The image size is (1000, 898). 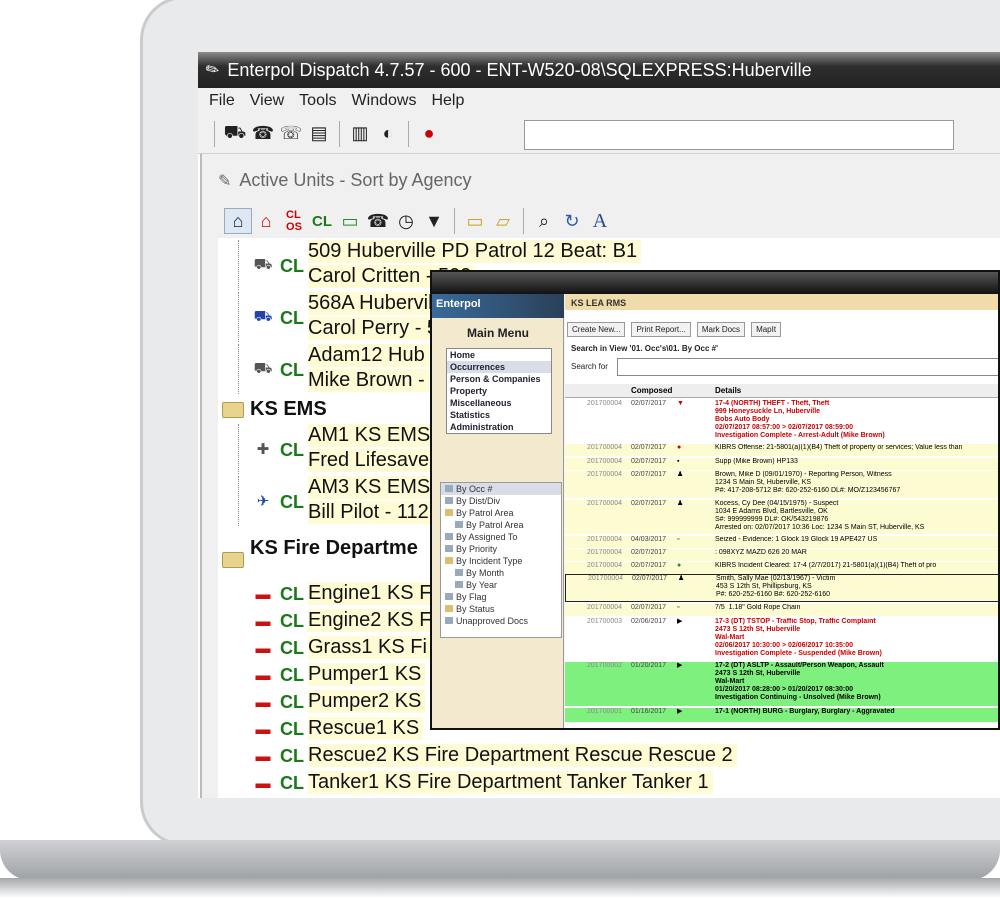 What do you see at coordinates (291, 134) in the screenshot?
I see `multi-phone-icon: ☏` at bounding box center [291, 134].